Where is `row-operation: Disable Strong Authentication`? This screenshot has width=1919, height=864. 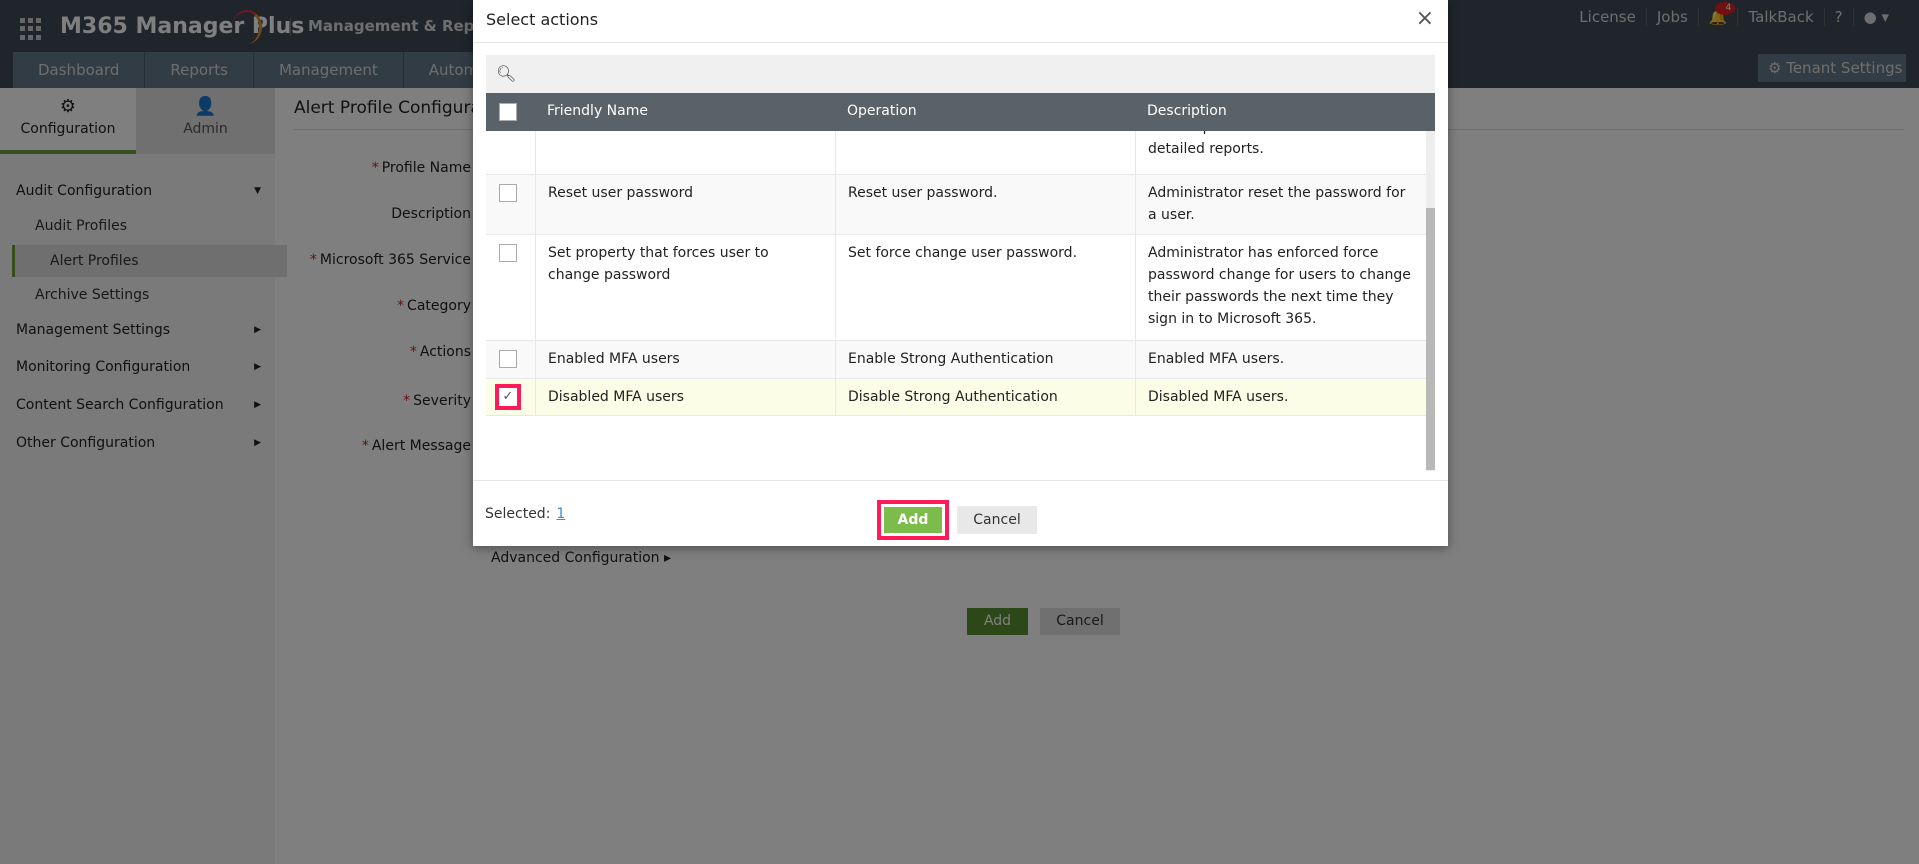 row-operation: Disable Strong Authentication is located at coordinates (985, 397).